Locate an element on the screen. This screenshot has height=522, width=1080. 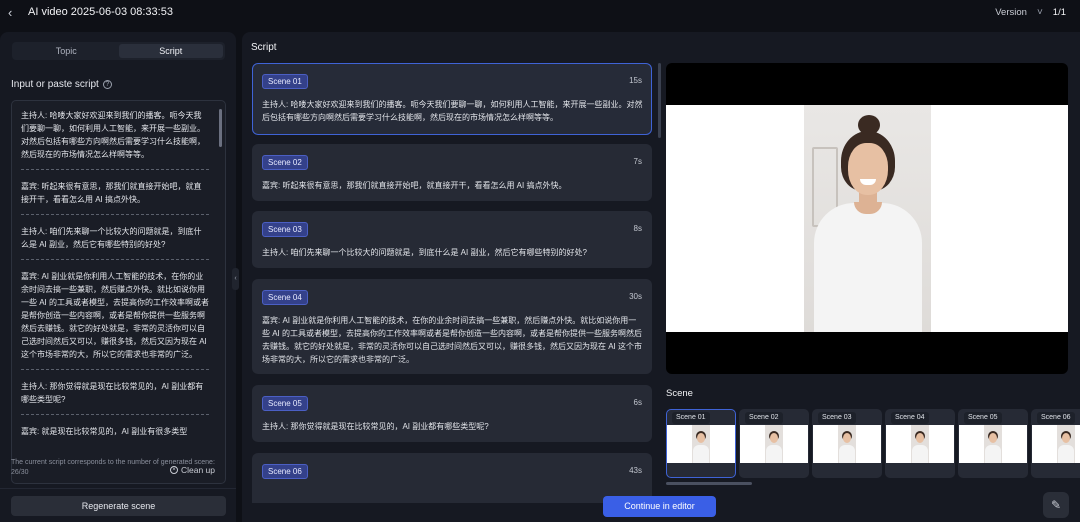
avatar-shirt is located at coordinates (868, 267).